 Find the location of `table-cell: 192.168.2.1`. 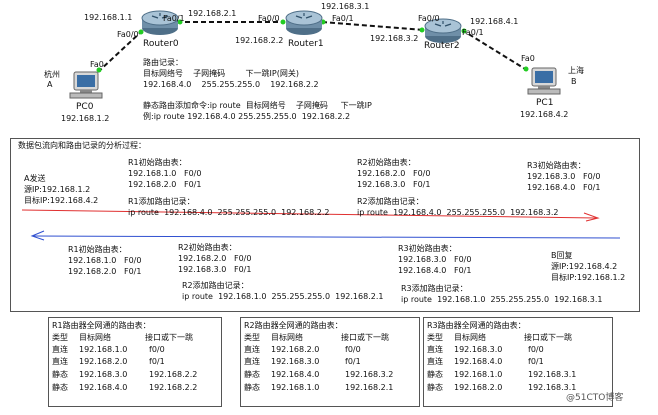

table-cell: 192.168.2.1 is located at coordinates (369, 387).